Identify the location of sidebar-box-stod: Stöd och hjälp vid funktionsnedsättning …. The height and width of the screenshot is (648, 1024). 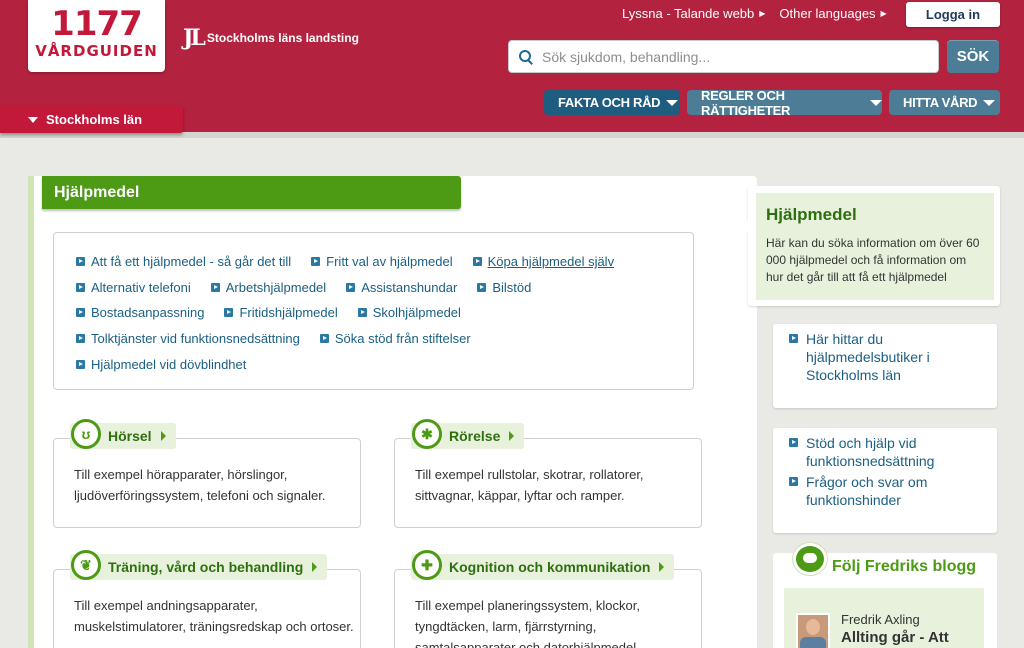
(885, 480).